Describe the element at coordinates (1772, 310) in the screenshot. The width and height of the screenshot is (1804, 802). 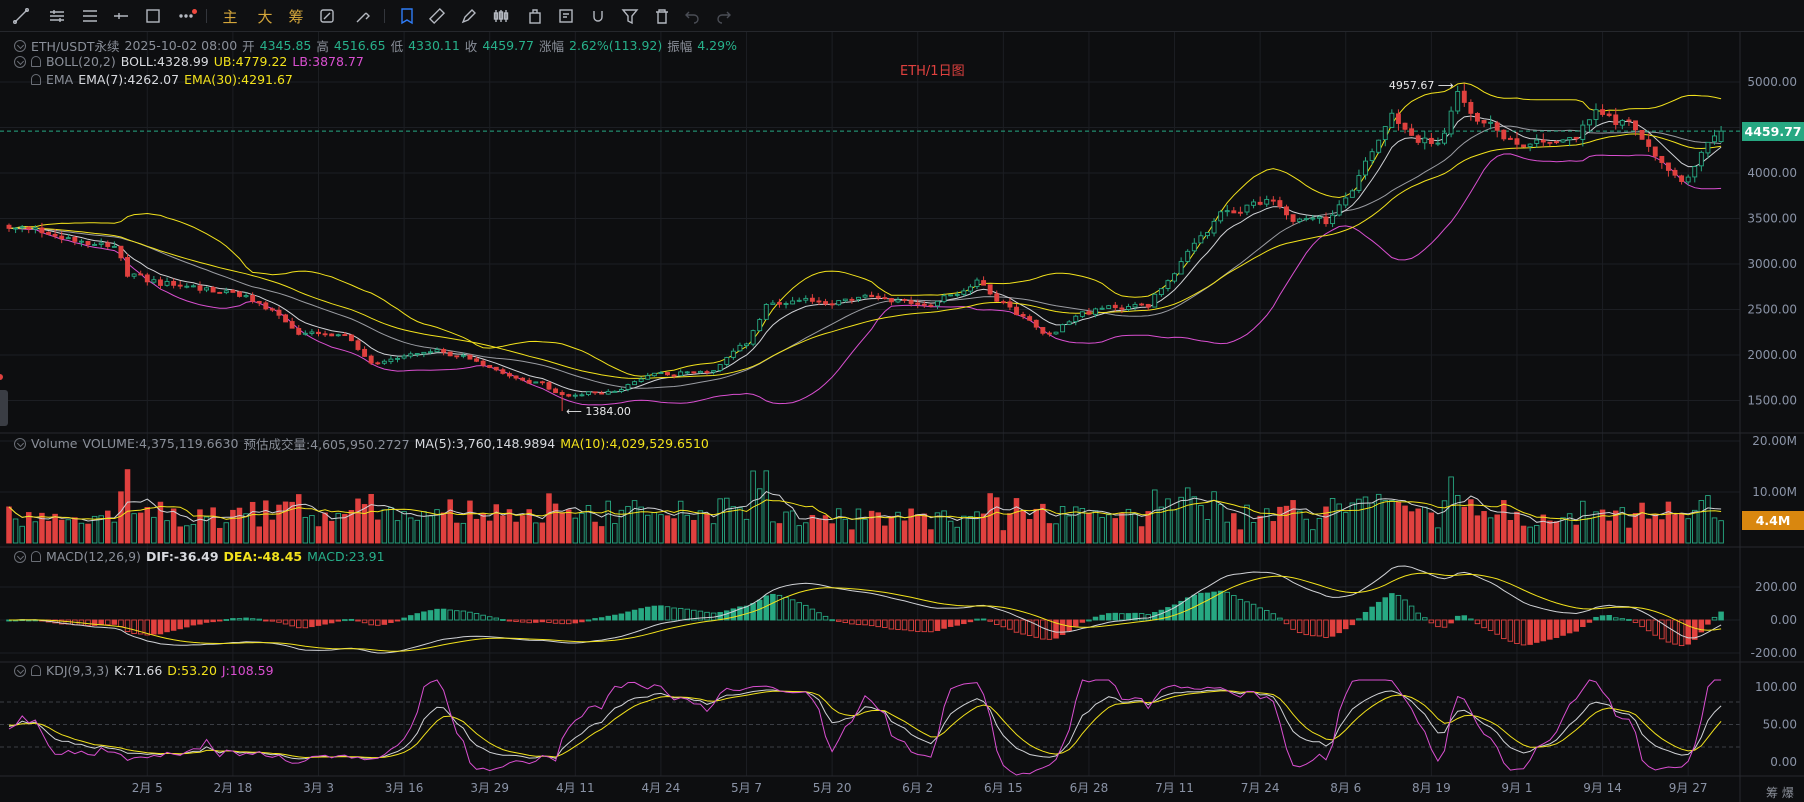
I see `price-axis-label: 2500.00` at that location.